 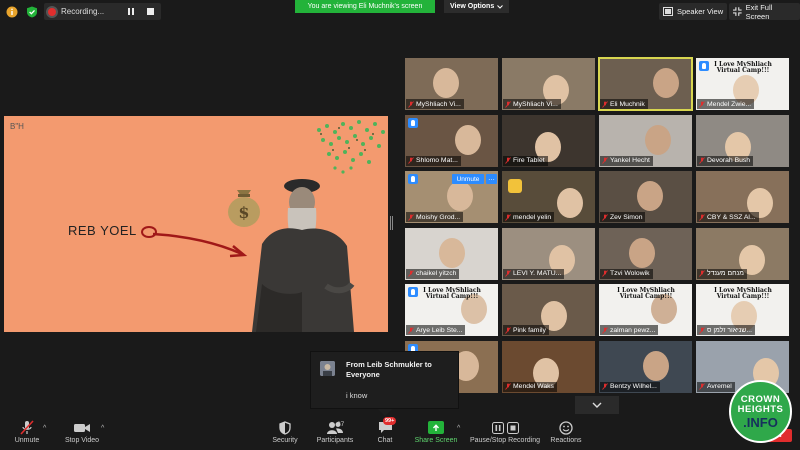 What do you see at coordinates (627, 104) in the screenshot?
I see `participant-name-label: Eli Muchnik` at bounding box center [627, 104].